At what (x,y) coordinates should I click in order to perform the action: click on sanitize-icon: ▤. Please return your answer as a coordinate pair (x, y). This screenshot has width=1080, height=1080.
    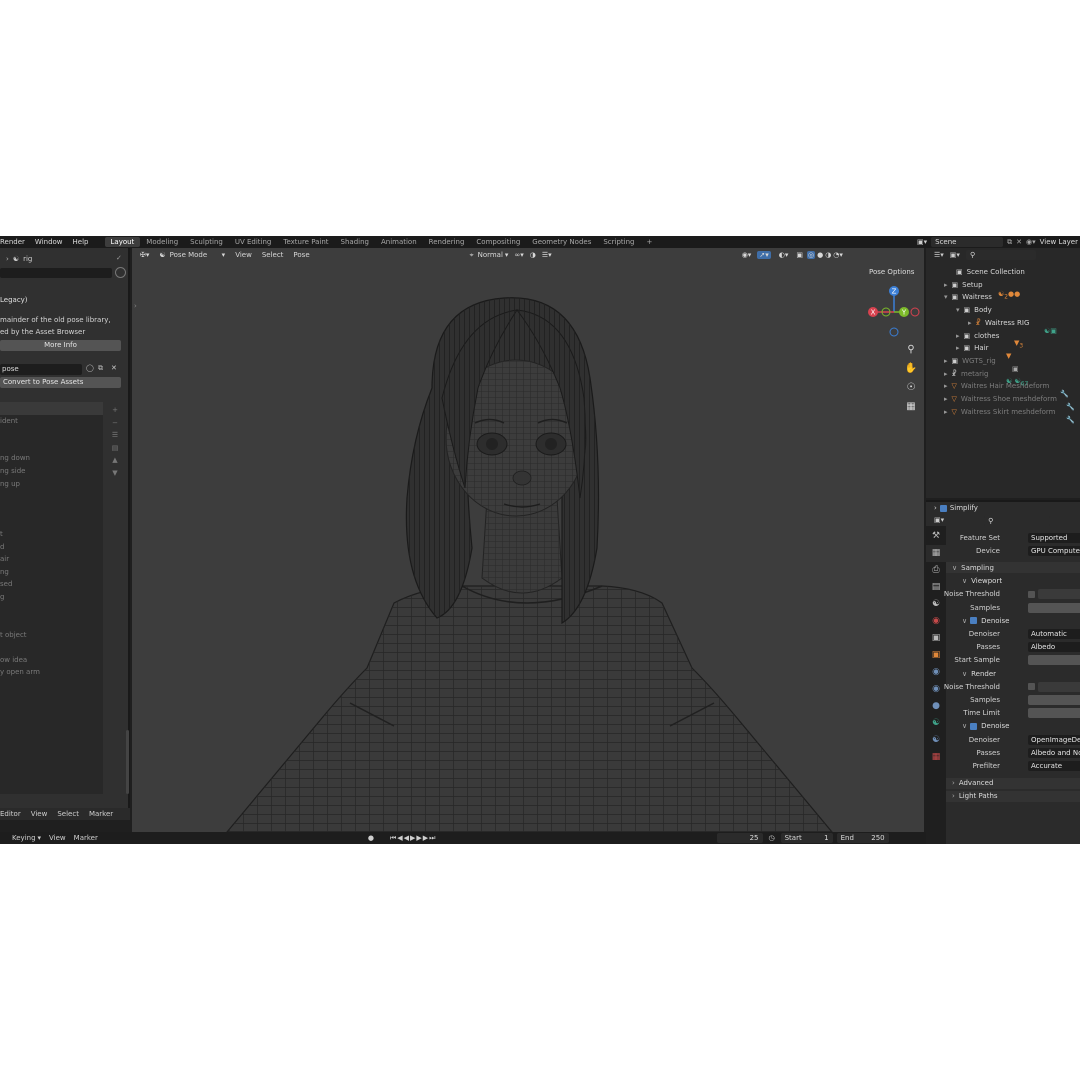
    Looking at the image, I should click on (115, 448).